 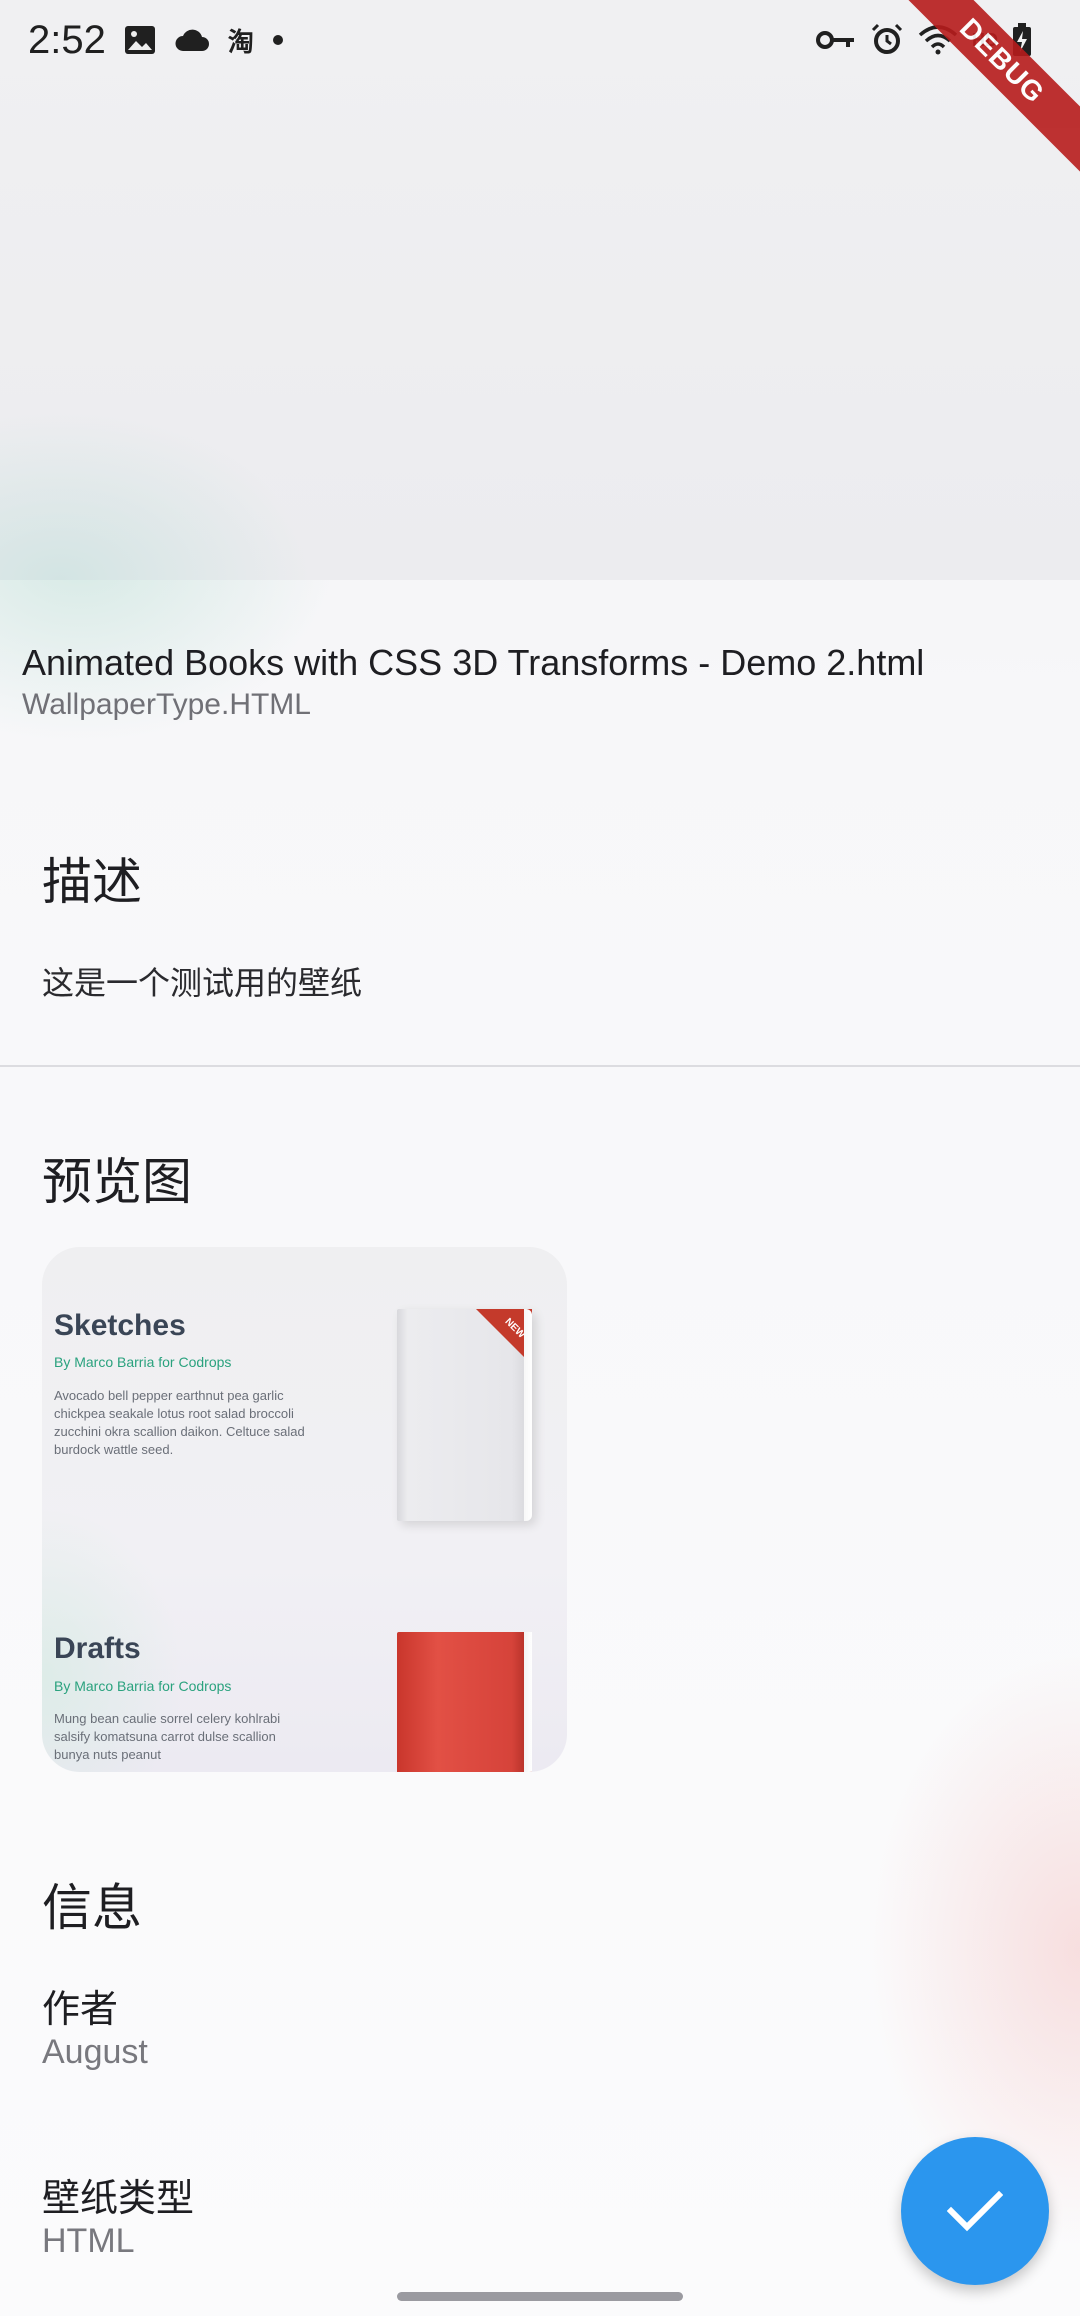 What do you see at coordinates (240, 41) in the screenshot?
I see `taobao-icon: 淘` at bounding box center [240, 41].